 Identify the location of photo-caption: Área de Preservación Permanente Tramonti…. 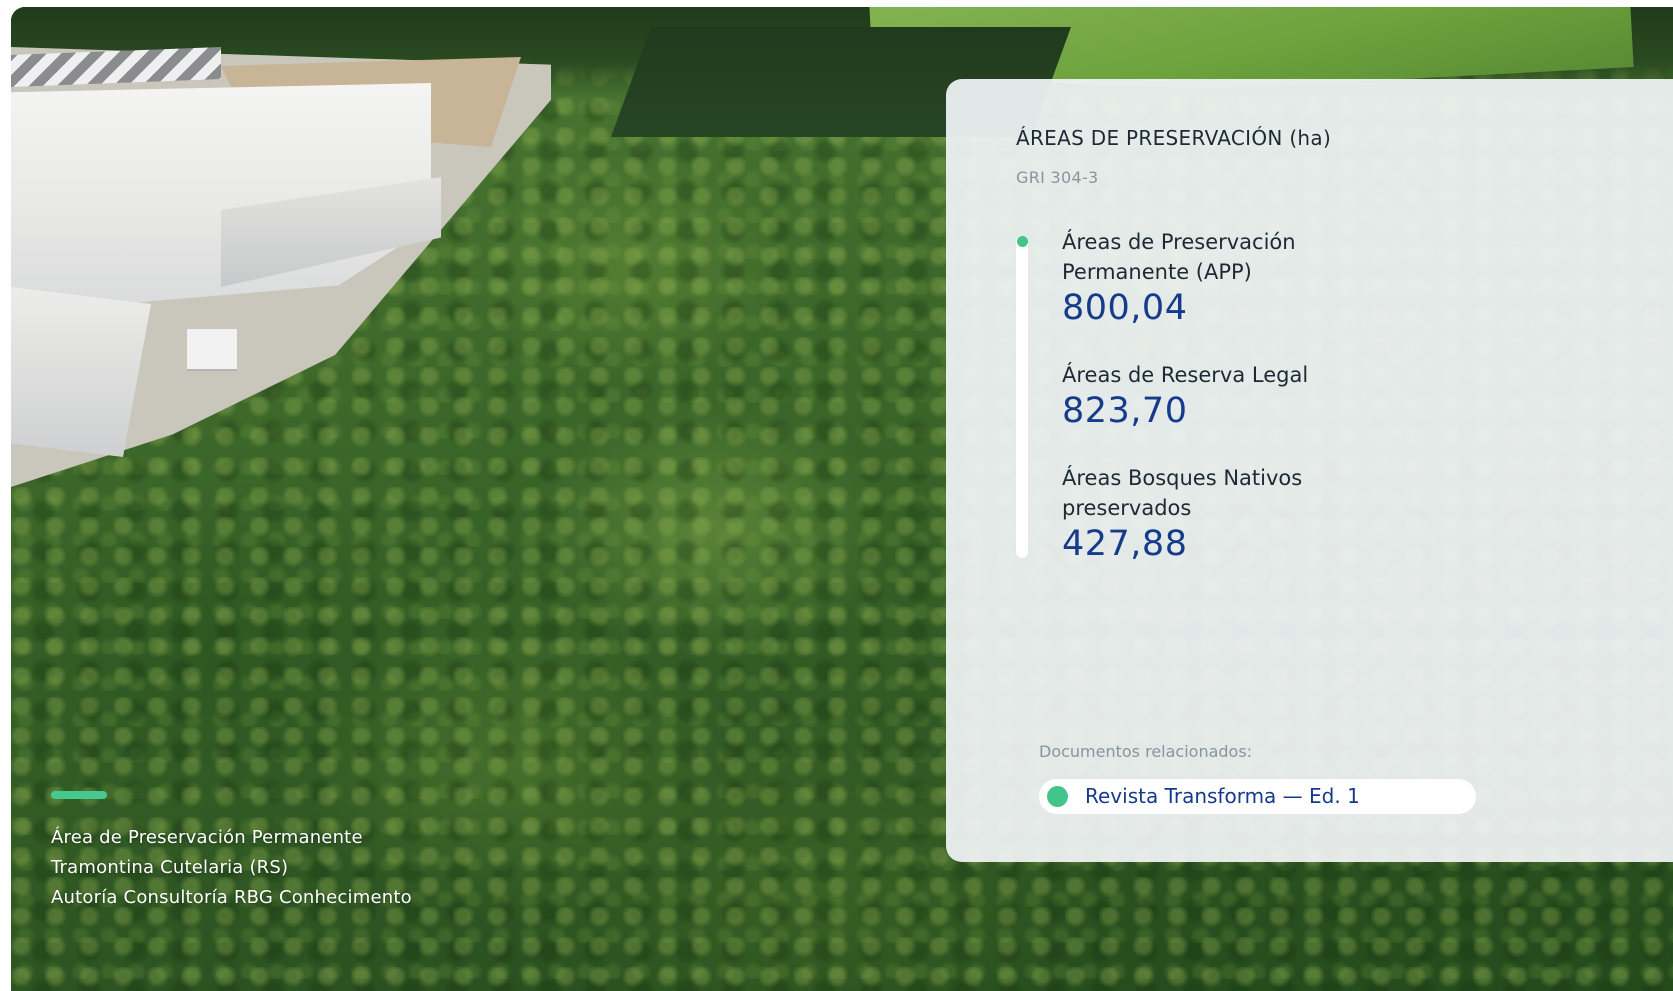
(231, 852).